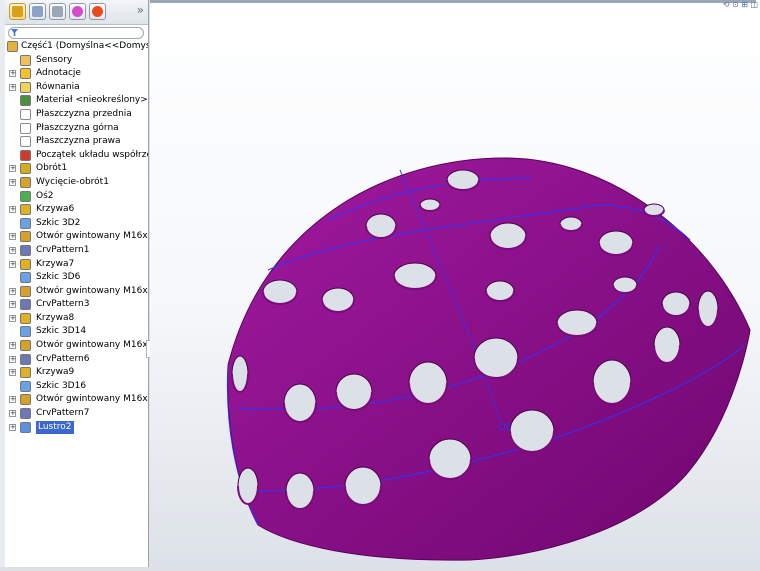 This screenshot has width=760, height=571. I want to click on tree-item-label: Materiał <nieokreślony>, so click(92, 100).